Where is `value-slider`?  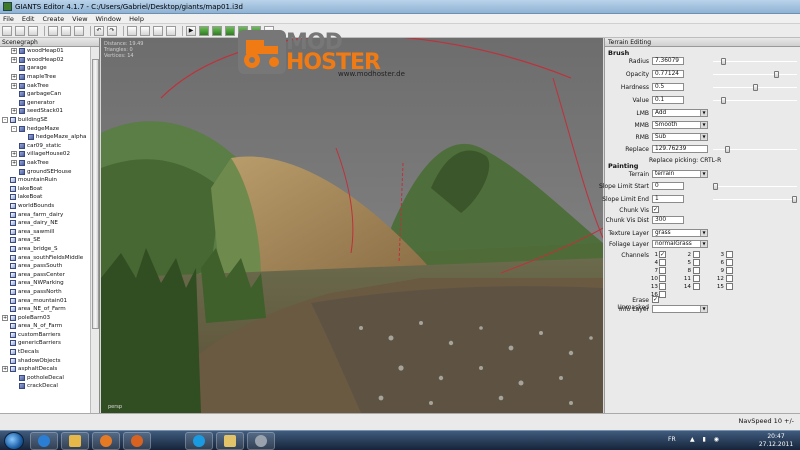
value-slider is located at coordinates (755, 100).